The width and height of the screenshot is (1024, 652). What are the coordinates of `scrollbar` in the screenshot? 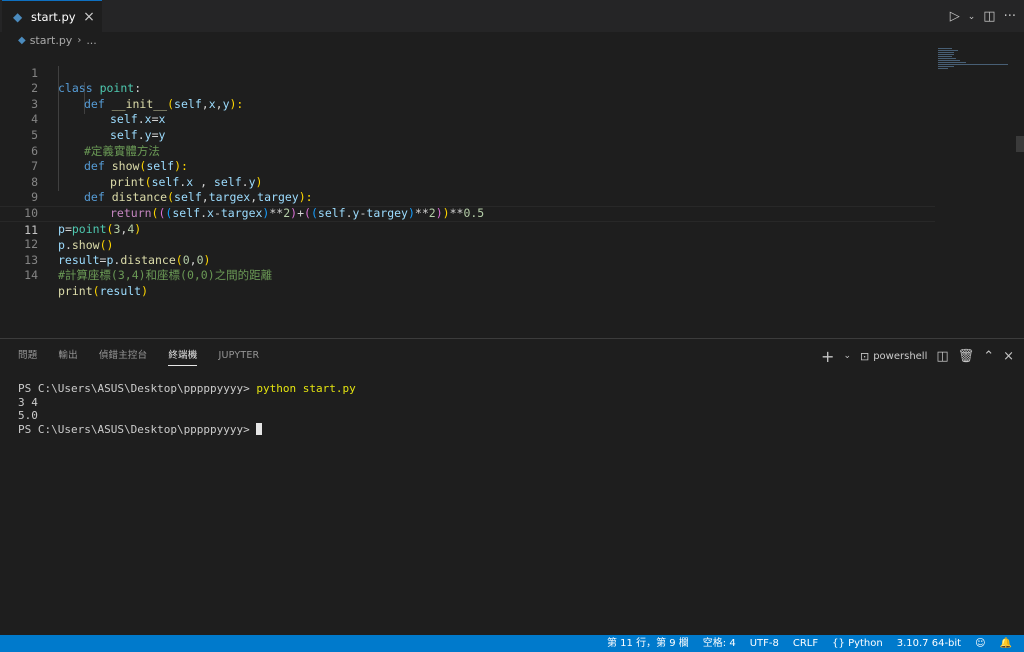 It's located at (1020, 144).